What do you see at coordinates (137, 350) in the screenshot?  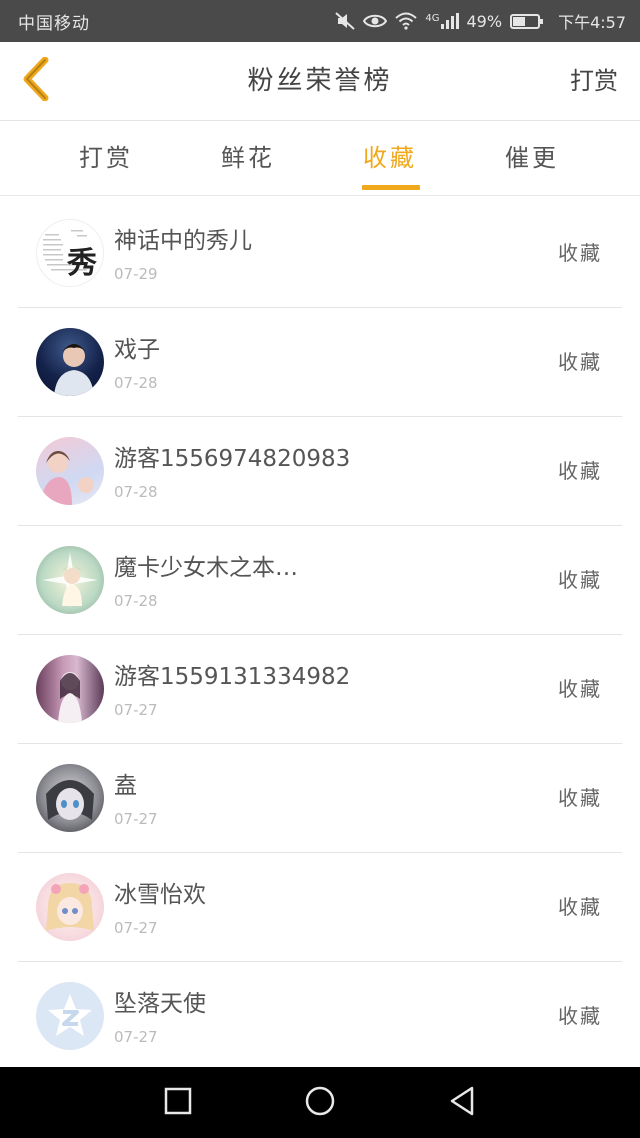 I see `fan-name: 戏子` at bounding box center [137, 350].